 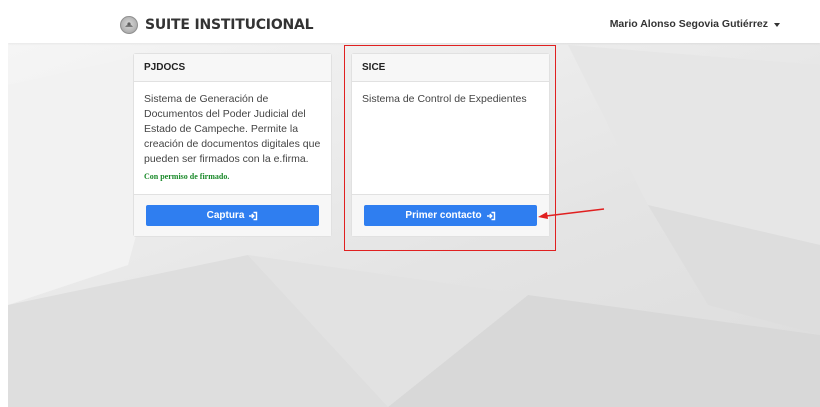 I want to click on highlight-box, so click(x=450, y=148).